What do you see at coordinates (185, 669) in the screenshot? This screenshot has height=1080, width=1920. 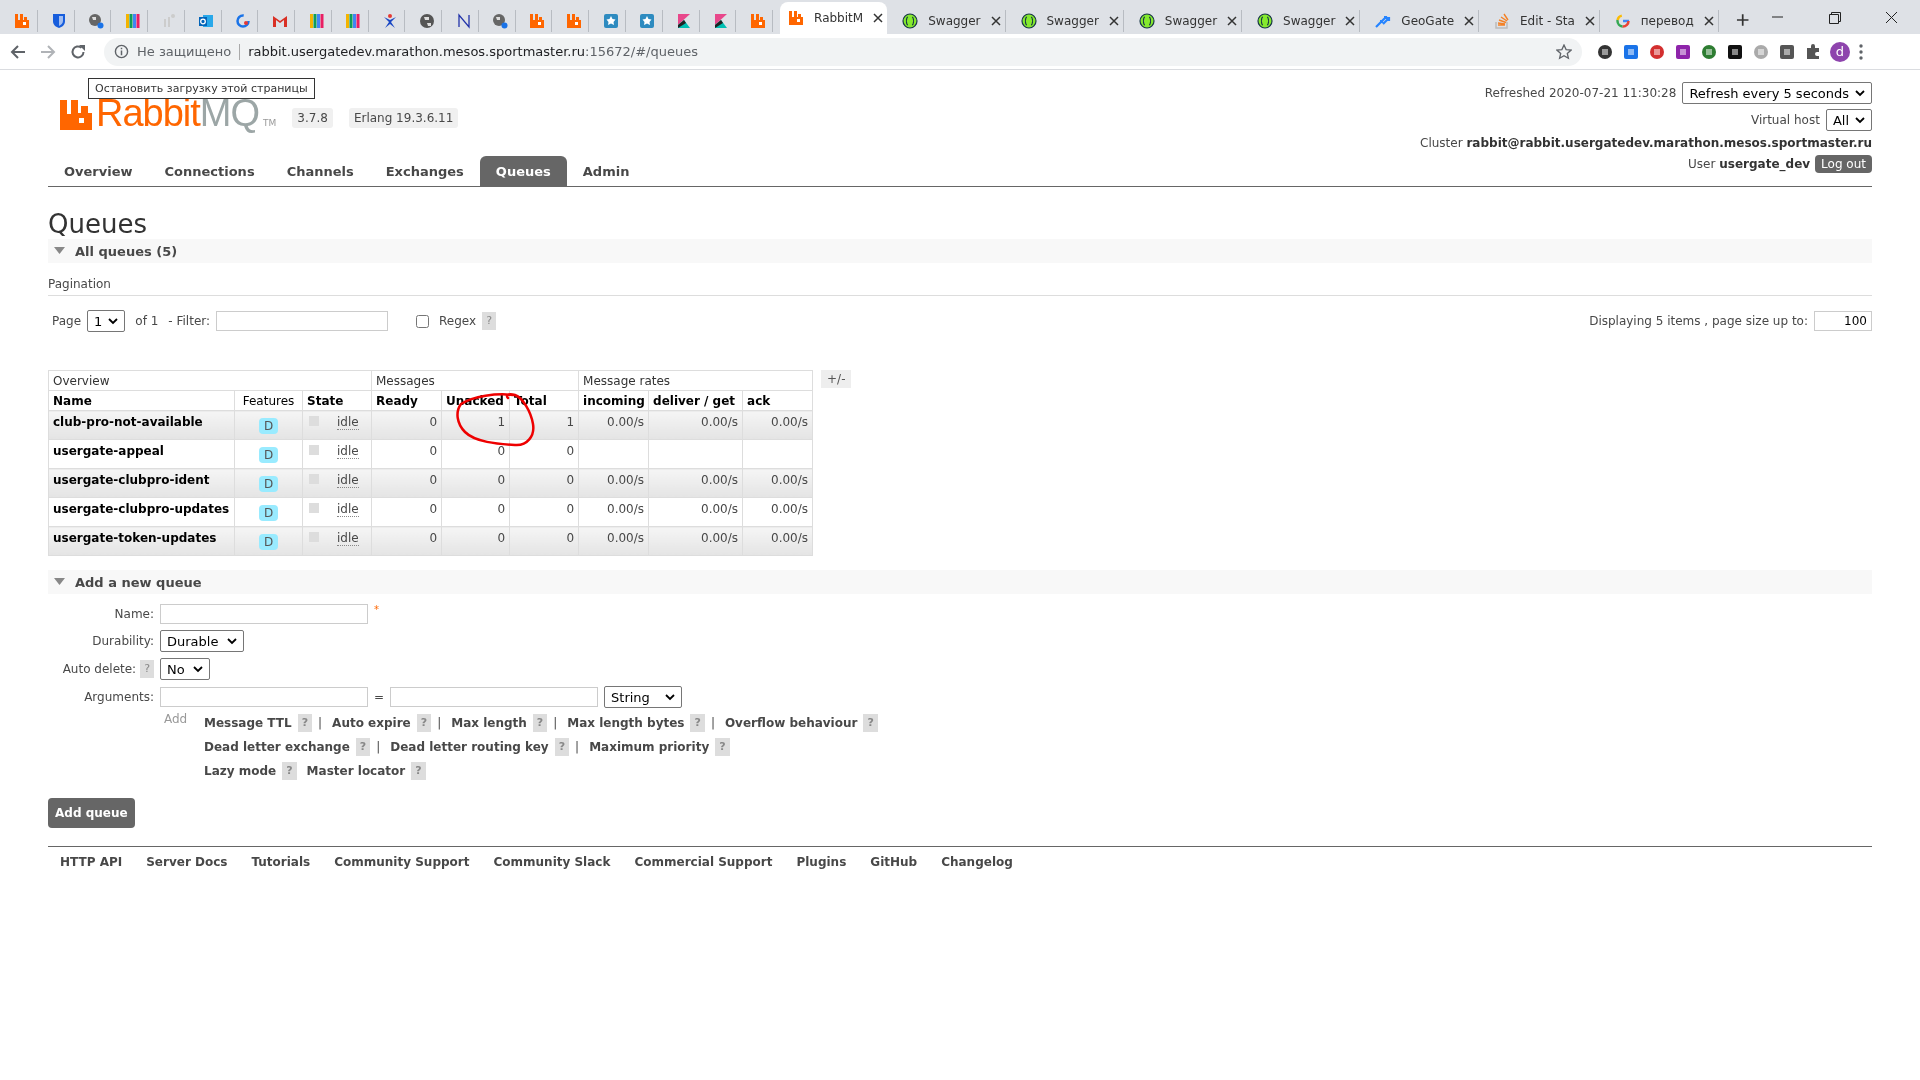 I see `auto-delete-select: No` at bounding box center [185, 669].